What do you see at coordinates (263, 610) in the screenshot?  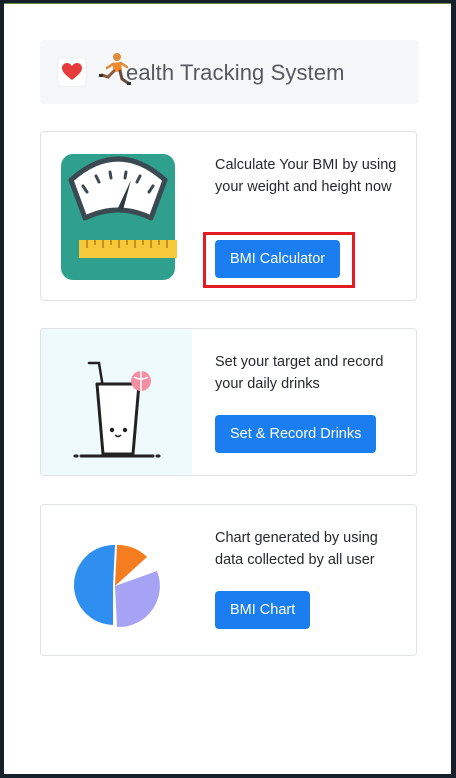 I see `bmi-chart-button: BMI Chart` at bounding box center [263, 610].